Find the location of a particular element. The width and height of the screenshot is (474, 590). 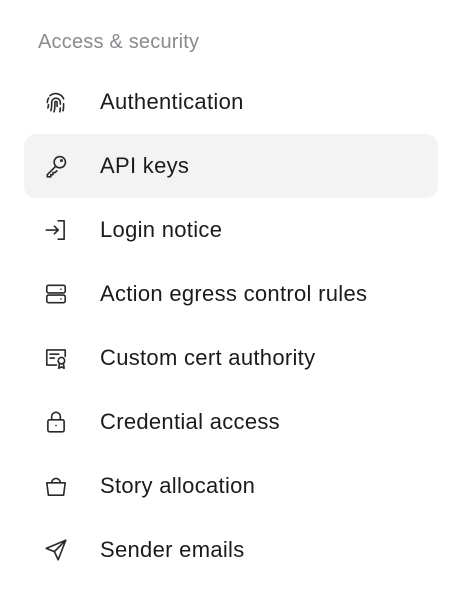

send-icon is located at coordinates (56, 550).